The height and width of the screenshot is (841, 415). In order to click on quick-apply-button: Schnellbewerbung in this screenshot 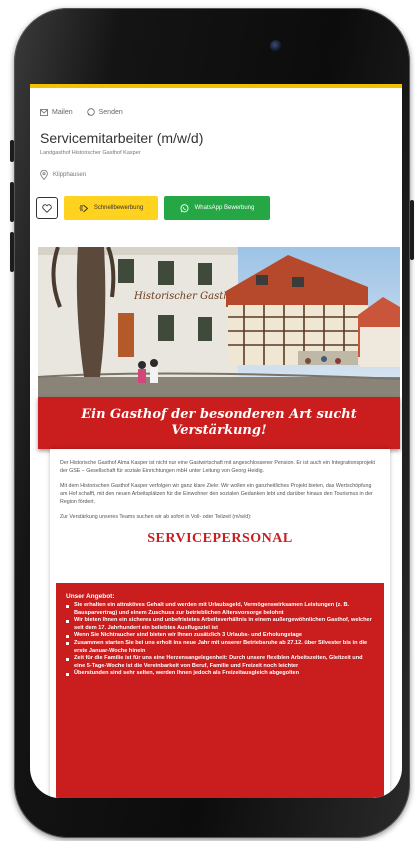, I will do `click(111, 208)`.